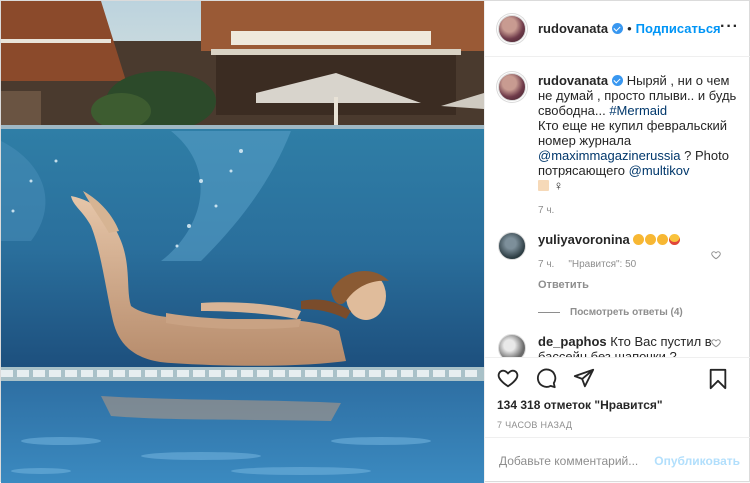  What do you see at coordinates (618, 378) in the screenshot?
I see `action-icons-row` at bounding box center [618, 378].